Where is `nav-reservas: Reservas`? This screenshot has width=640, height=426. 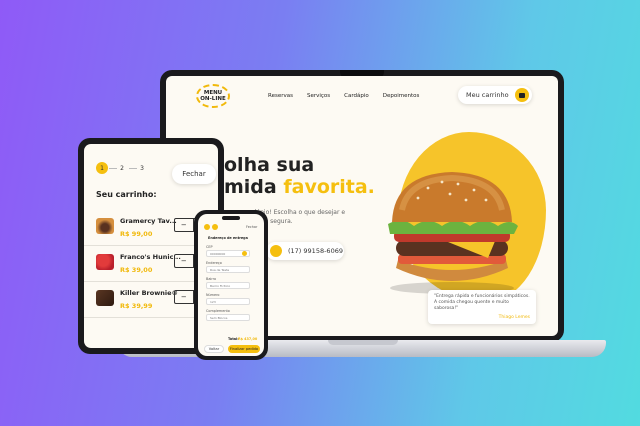
nav-reservas: Reservas is located at coordinates (280, 96).